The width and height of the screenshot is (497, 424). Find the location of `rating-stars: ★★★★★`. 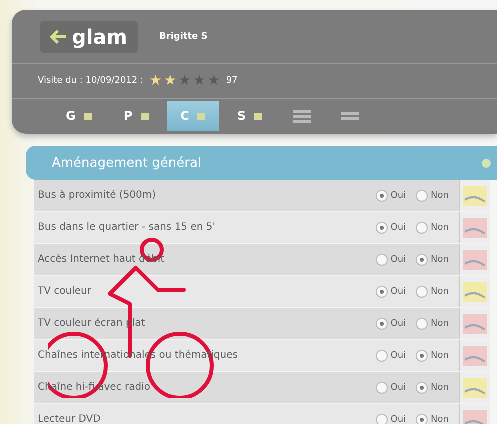

rating-stars: ★★★★★ is located at coordinates (185, 80).